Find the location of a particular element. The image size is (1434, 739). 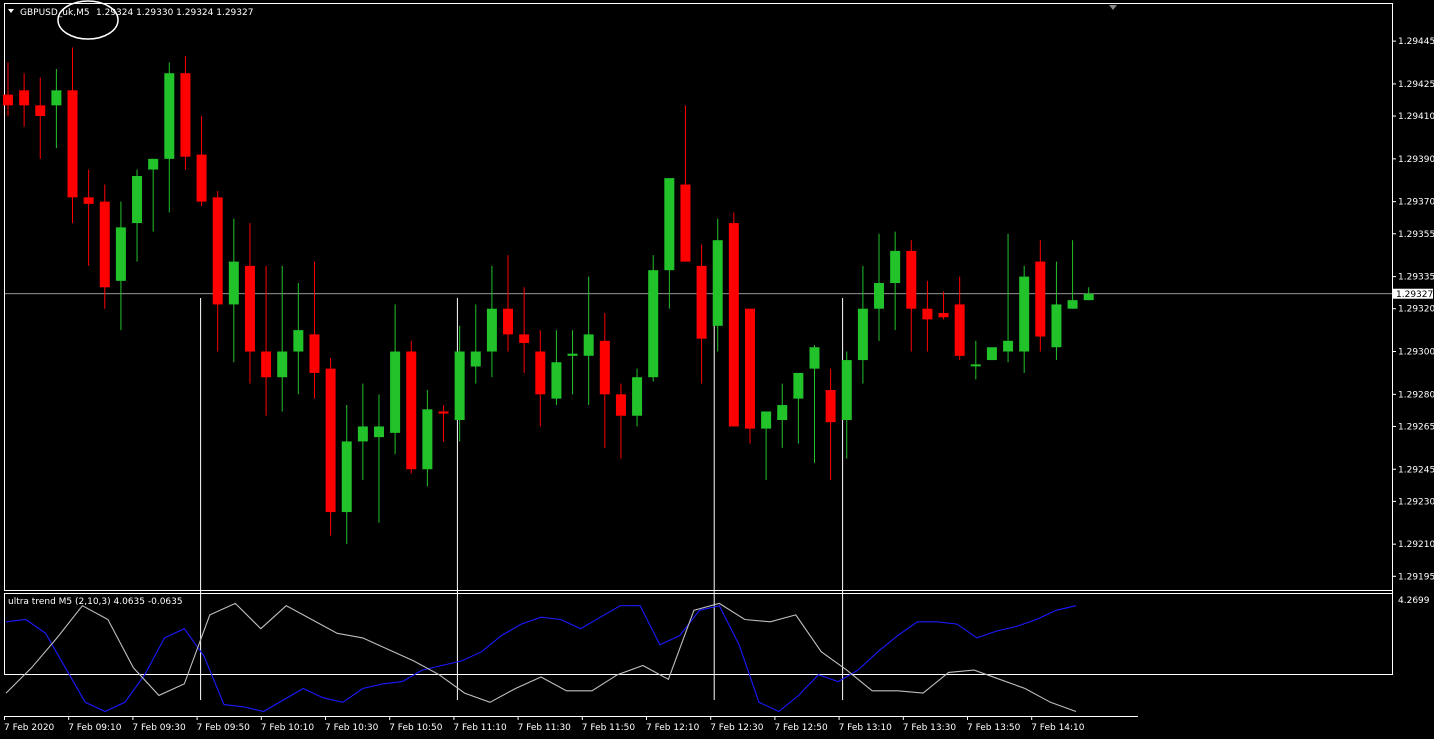

time-tick-label: 7 Feb 12:10 is located at coordinates (673, 728).